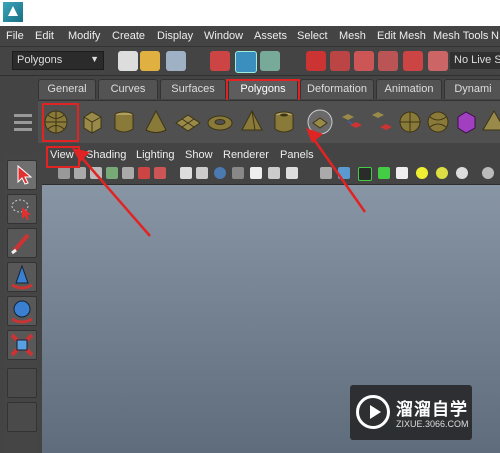  What do you see at coordinates (472, 89) in the screenshot?
I see `tab-dynamics: Dynami` at bounding box center [472, 89].